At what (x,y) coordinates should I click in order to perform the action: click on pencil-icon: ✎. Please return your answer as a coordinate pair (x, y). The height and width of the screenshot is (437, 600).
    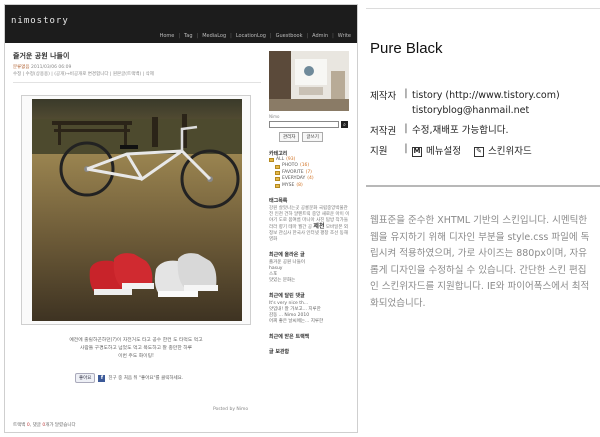
    Looking at the image, I should click on (479, 151).